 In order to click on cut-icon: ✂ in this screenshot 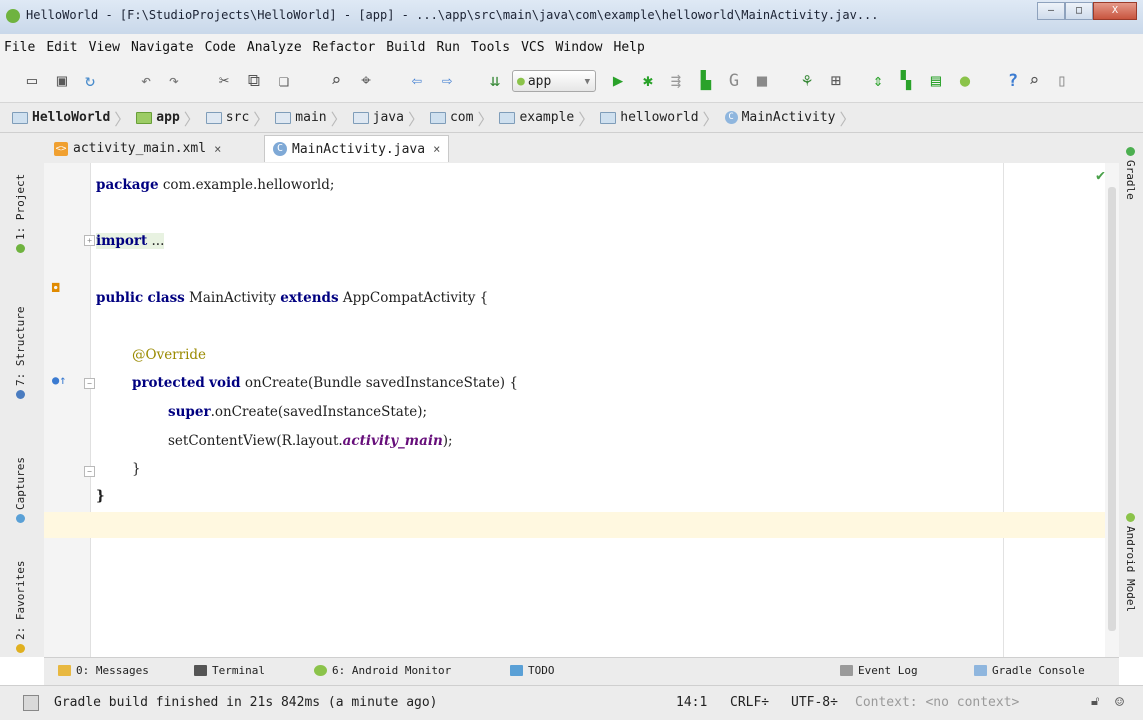, I will do `click(224, 81)`.